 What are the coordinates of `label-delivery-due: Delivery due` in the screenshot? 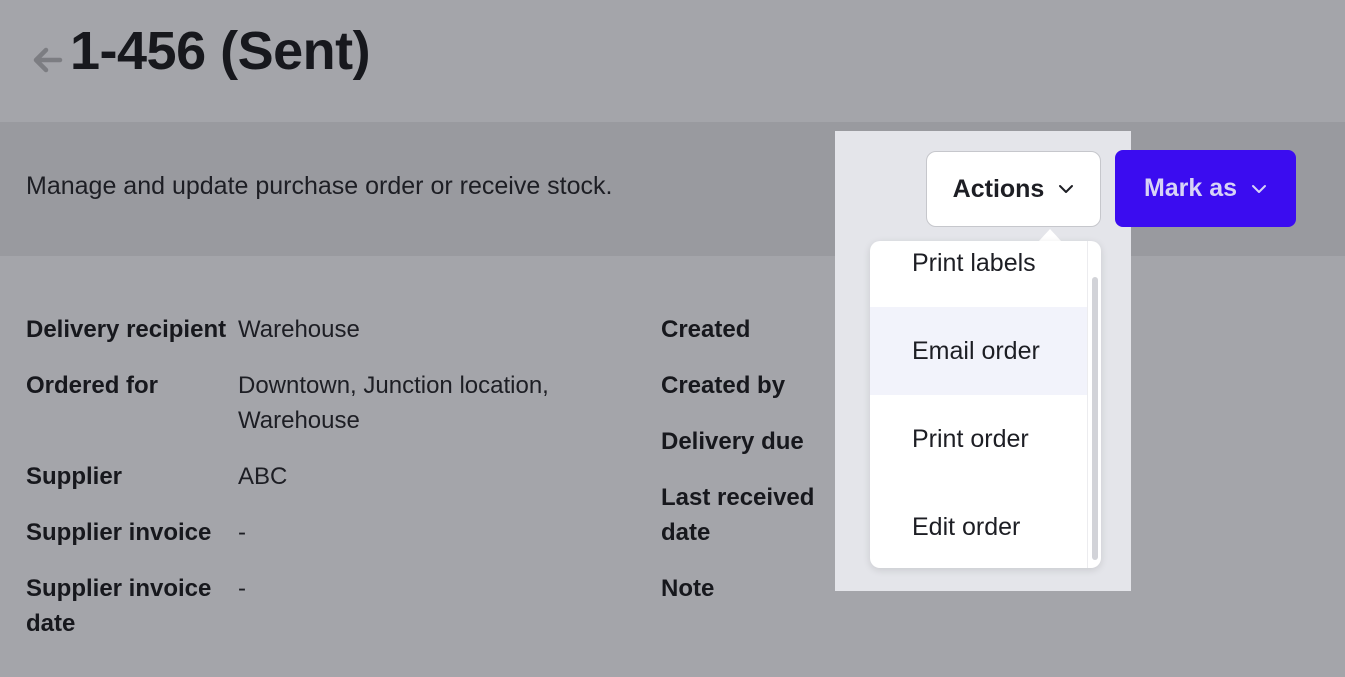 It's located at (732, 441).